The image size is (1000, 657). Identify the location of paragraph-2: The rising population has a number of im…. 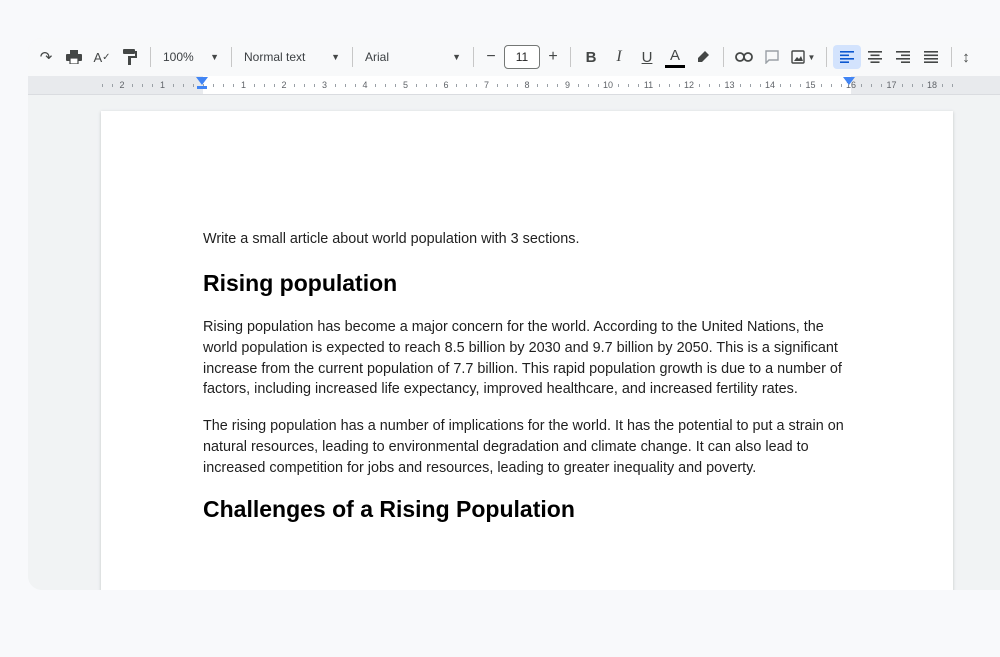
(523, 447).